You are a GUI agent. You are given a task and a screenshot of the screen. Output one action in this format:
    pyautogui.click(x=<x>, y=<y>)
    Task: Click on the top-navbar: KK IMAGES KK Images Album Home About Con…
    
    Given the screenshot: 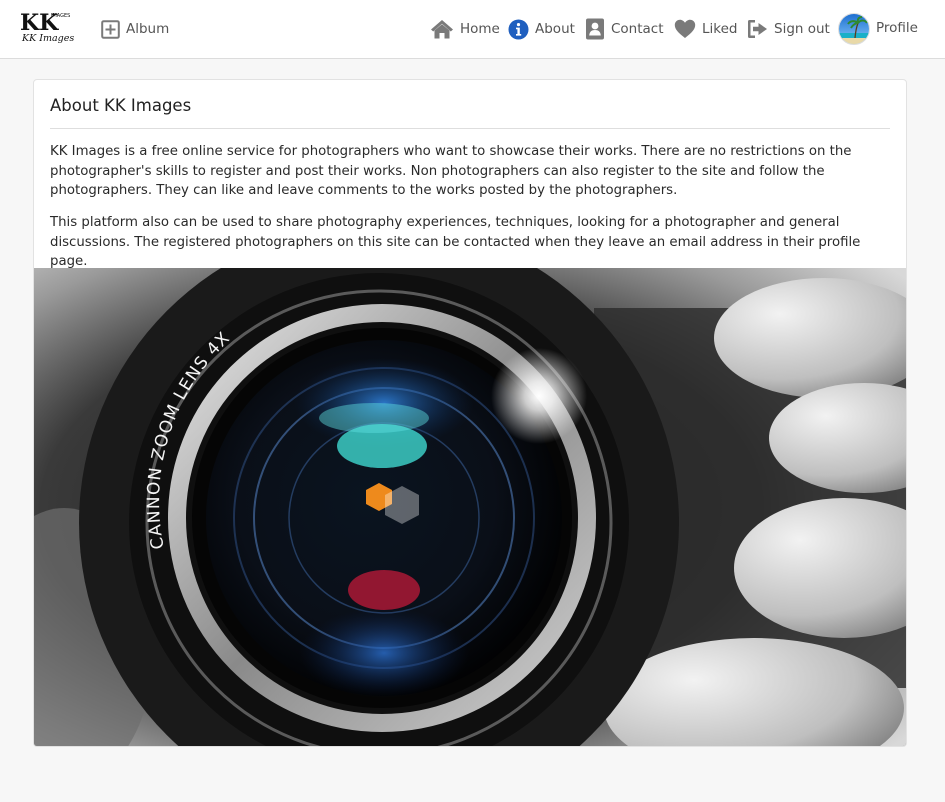 What is the action you would take?
    pyautogui.click(x=472, y=29)
    